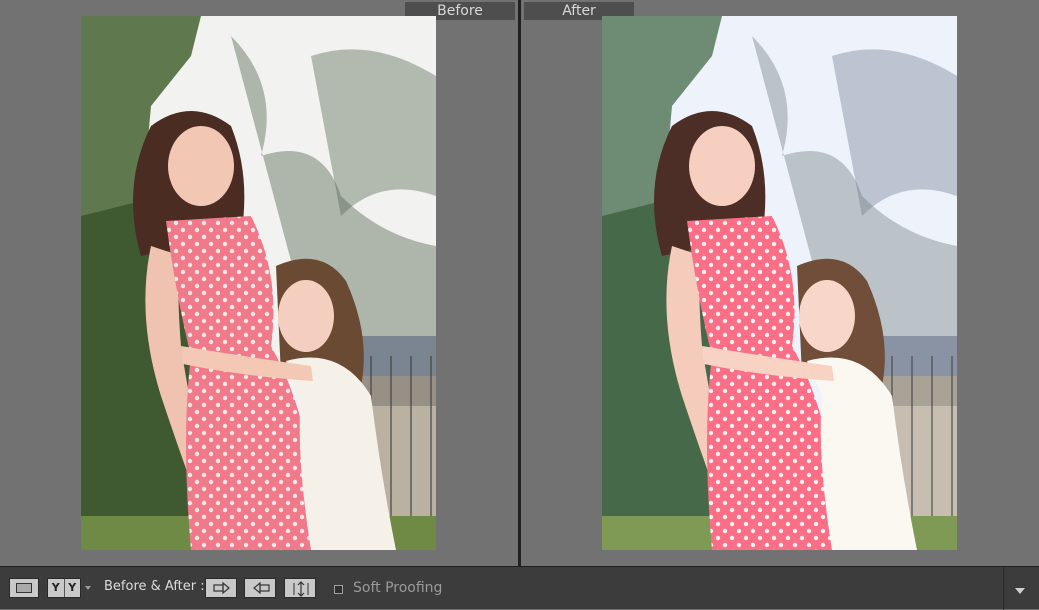 The height and width of the screenshot is (610, 1039). What do you see at coordinates (519, 588) in the screenshot?
I see `bottom-toolbar: Y Y Before & After : Soft Proofing` at bounding box center [519, 588].